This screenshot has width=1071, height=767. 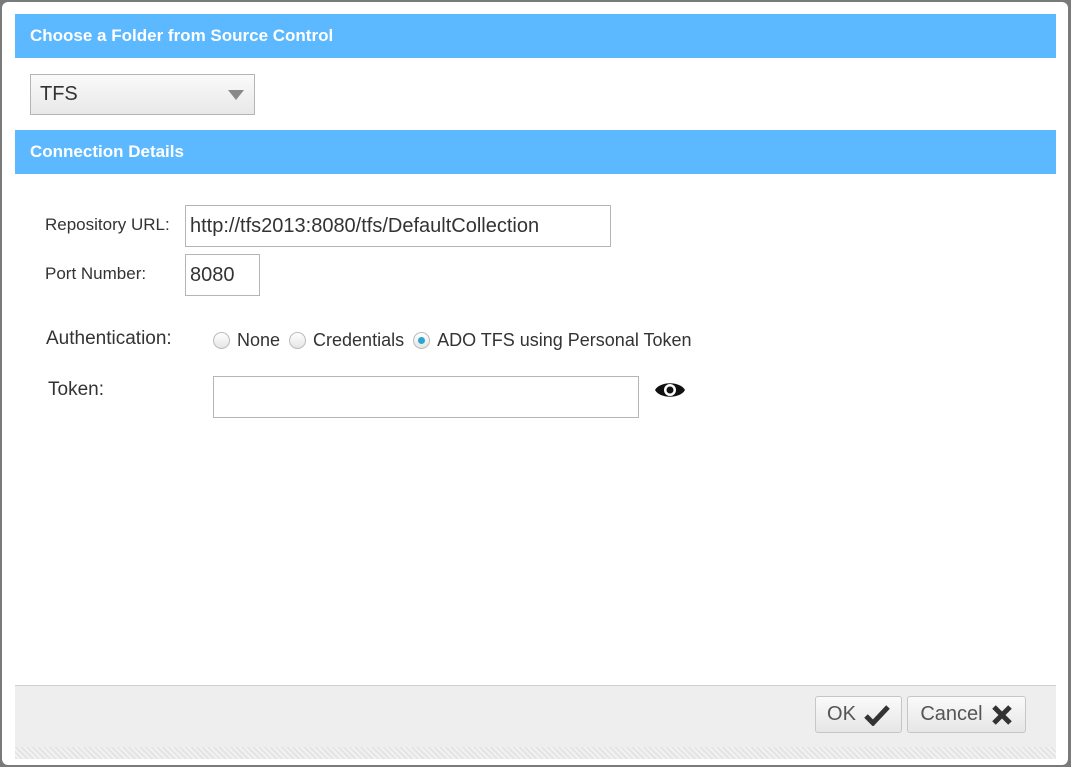 What do you see at coordinates (96, 273) in the screenshot?
I see `port-number-label: Port Number:` at bounding box center [96, 273].